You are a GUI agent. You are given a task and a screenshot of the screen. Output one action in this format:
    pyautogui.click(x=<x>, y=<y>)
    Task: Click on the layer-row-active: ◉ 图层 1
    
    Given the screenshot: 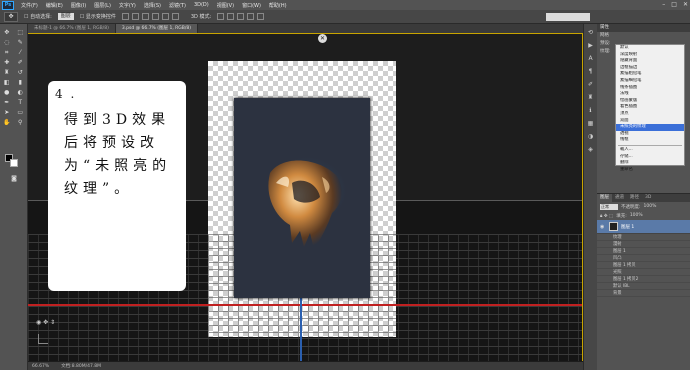 What is the action you would take?
    pyautogui.click(x=643, y=227)
    